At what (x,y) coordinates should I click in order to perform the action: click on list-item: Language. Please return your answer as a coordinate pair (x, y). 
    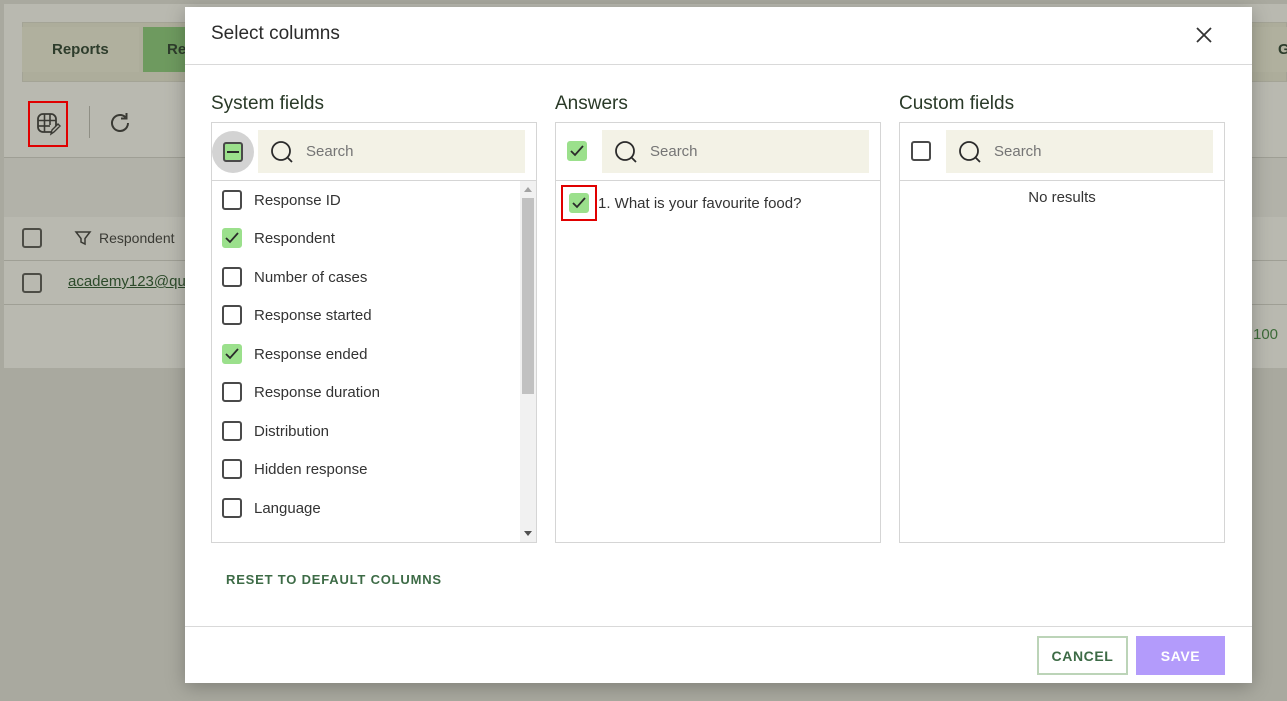
    Looking at the image, I should click on (271, 508).